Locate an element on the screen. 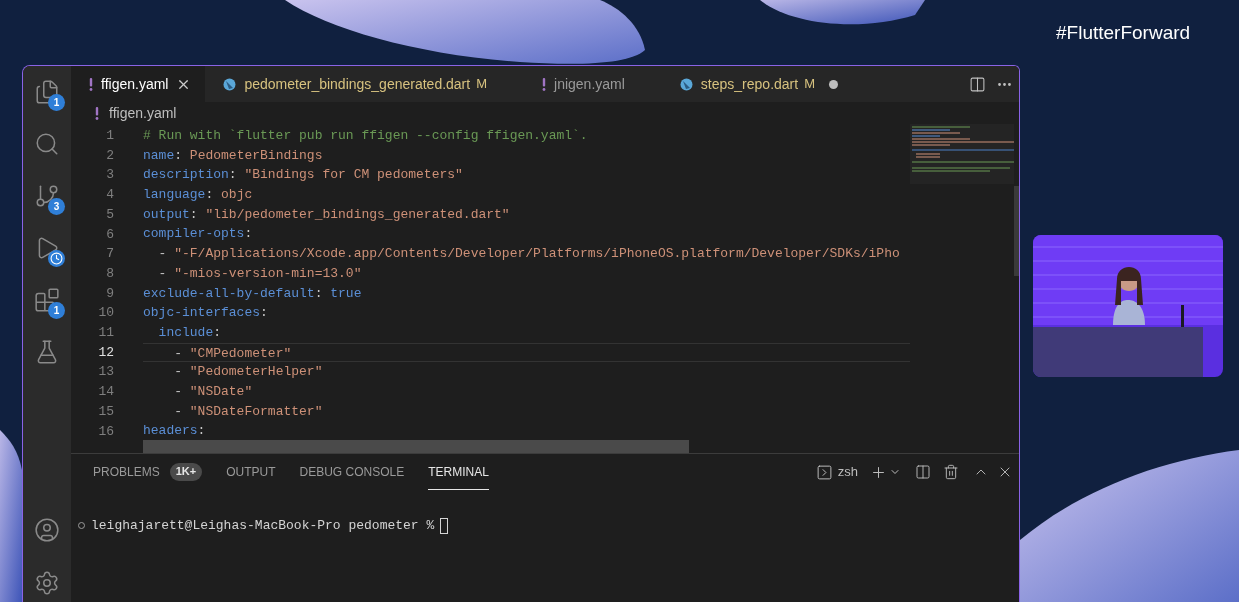  search-icon is located at coordinates (47, 144).